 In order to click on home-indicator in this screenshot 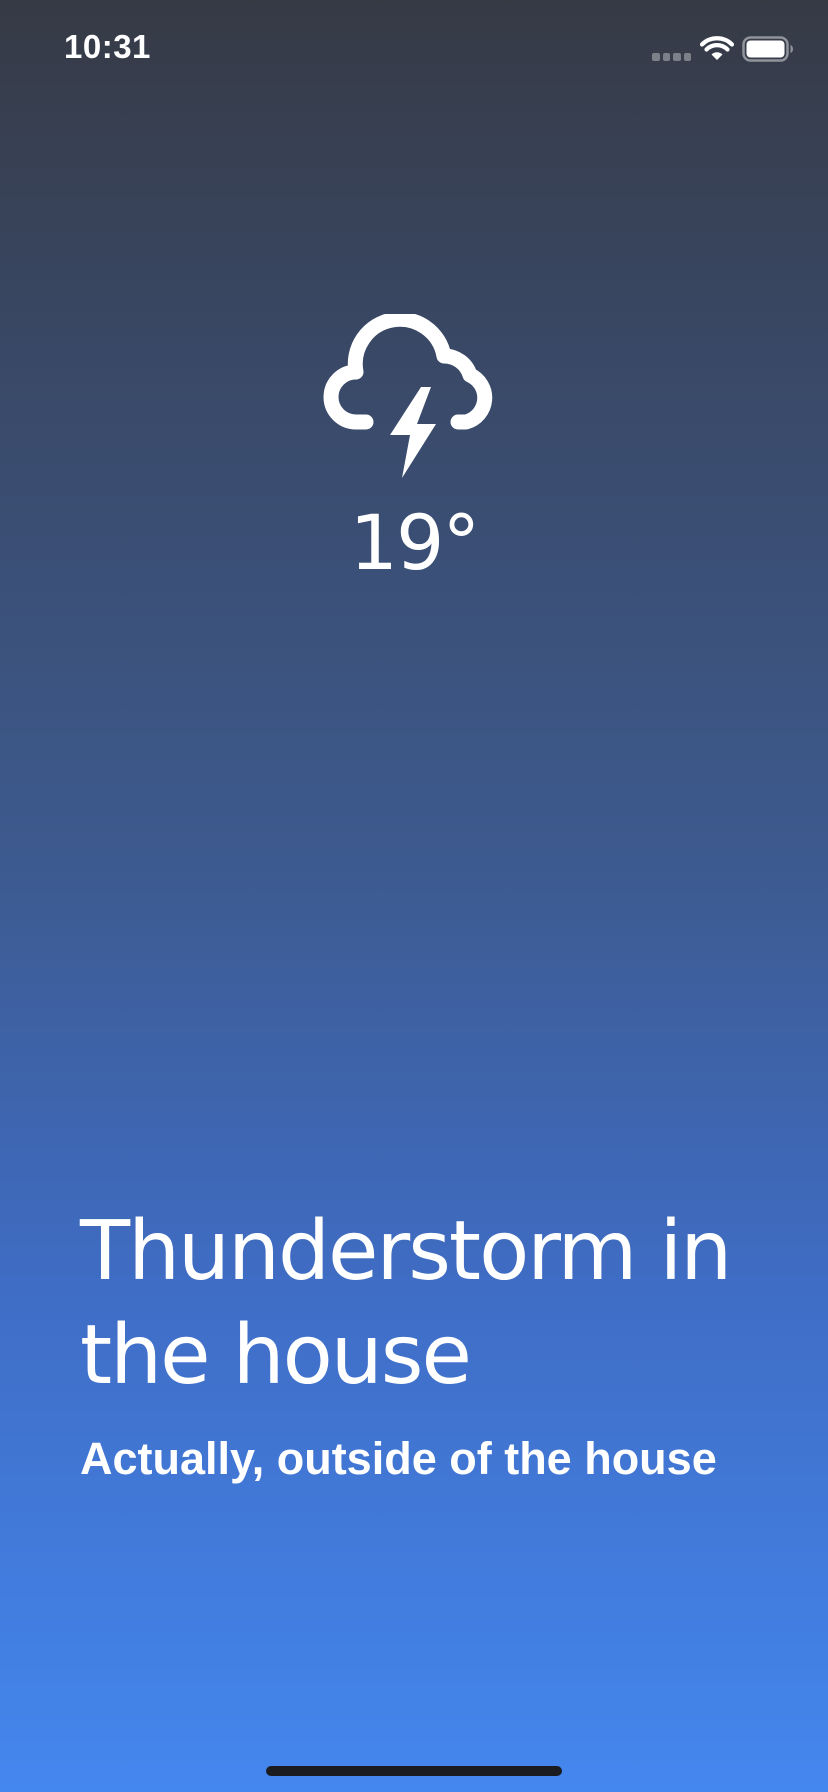, I will do `click(414, 1771)`.